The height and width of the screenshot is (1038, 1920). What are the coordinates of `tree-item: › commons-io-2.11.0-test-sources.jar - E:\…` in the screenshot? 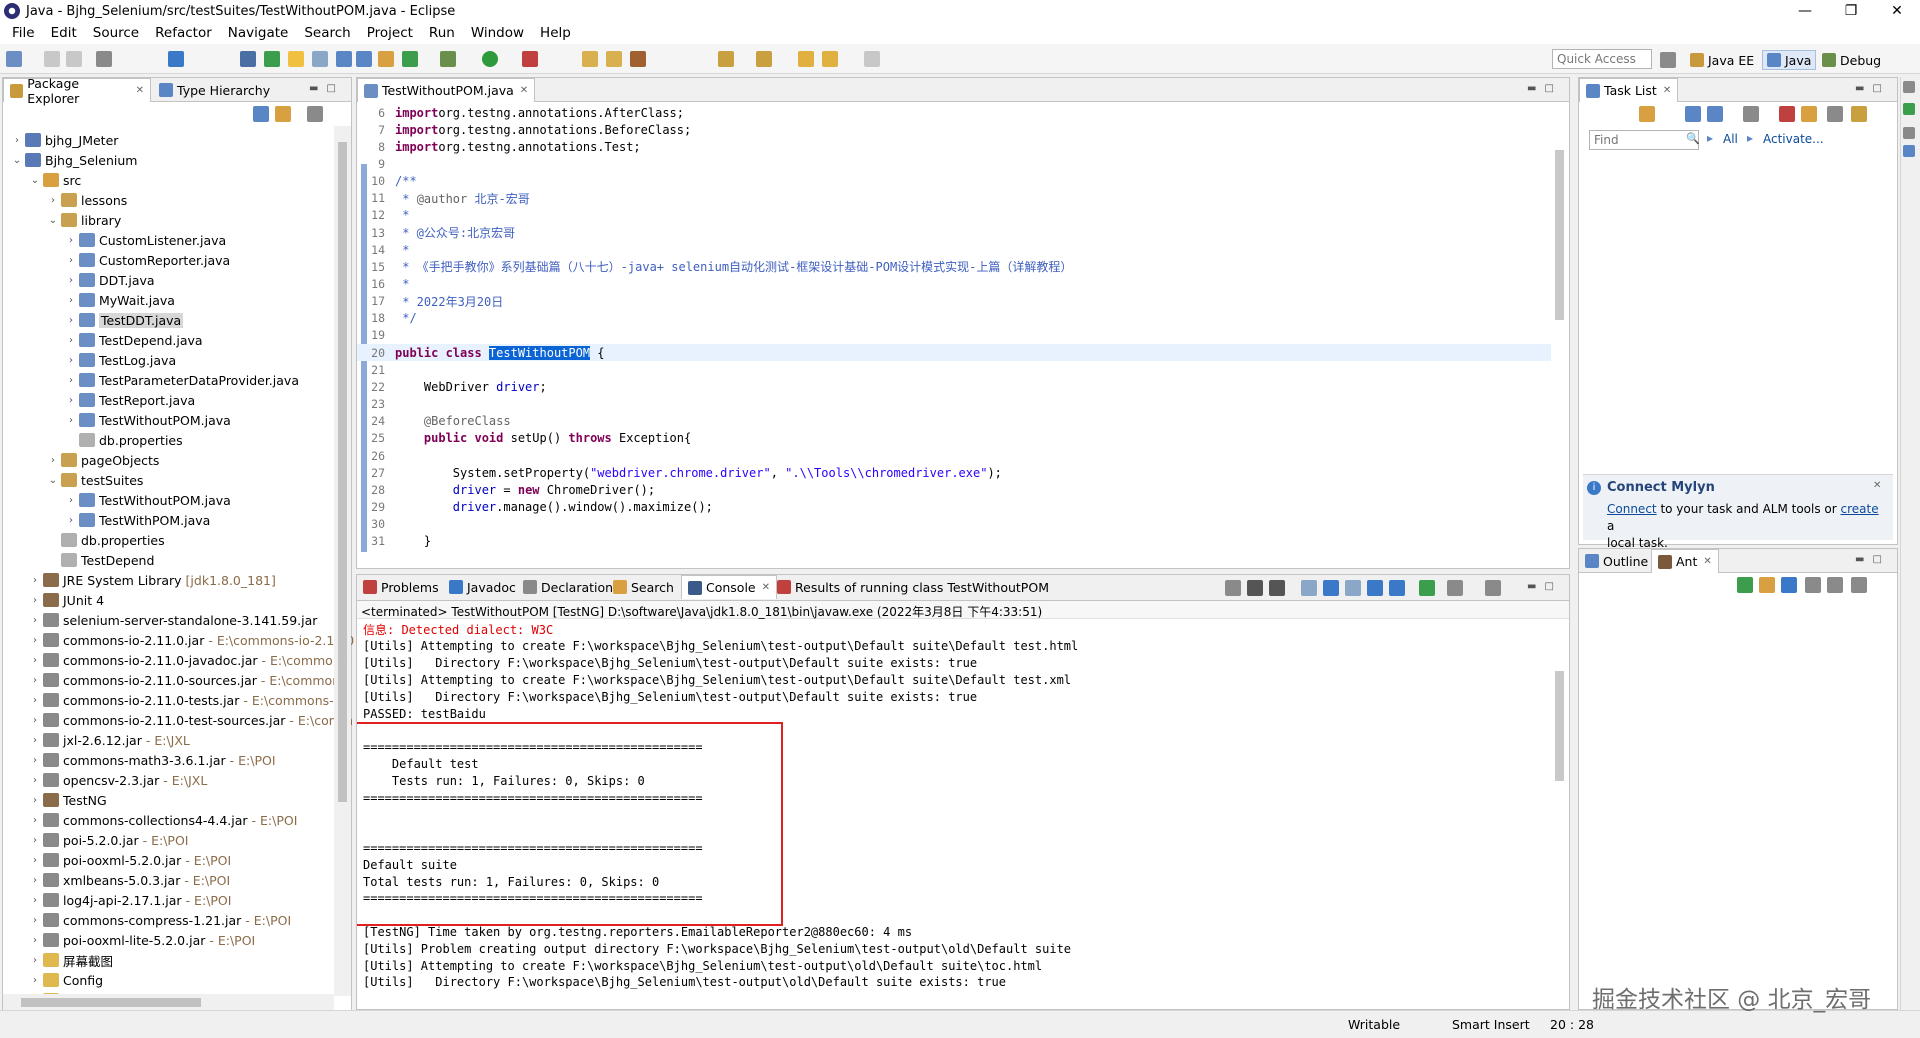 It's located at (191, 720).